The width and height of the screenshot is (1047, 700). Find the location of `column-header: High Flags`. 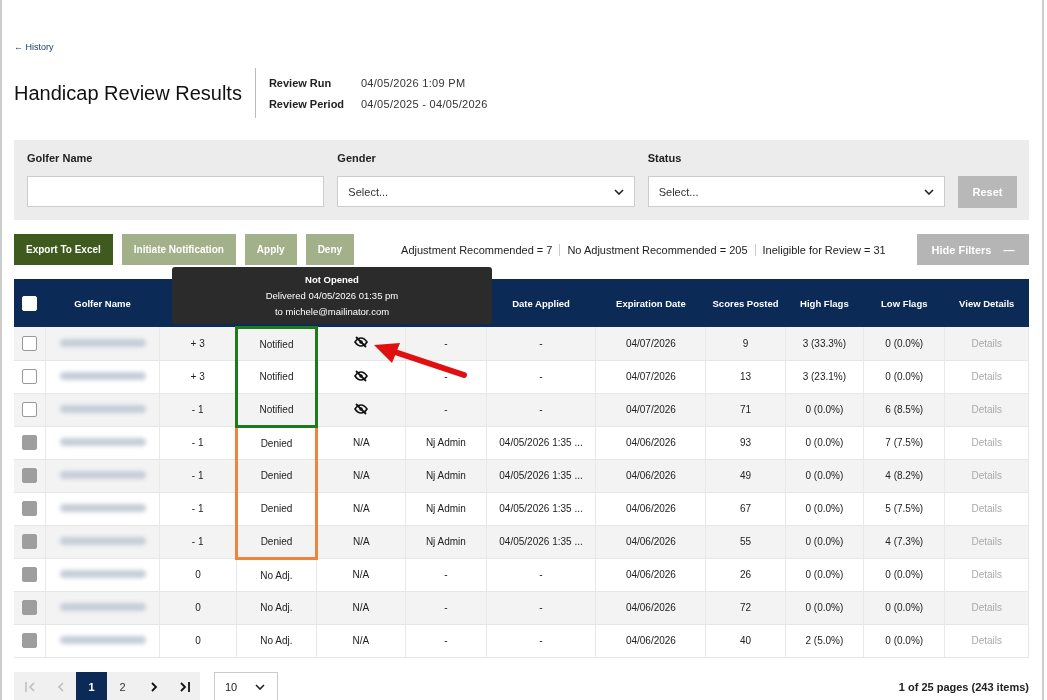

column-header: High Flags is located at coordinates (824, 303).